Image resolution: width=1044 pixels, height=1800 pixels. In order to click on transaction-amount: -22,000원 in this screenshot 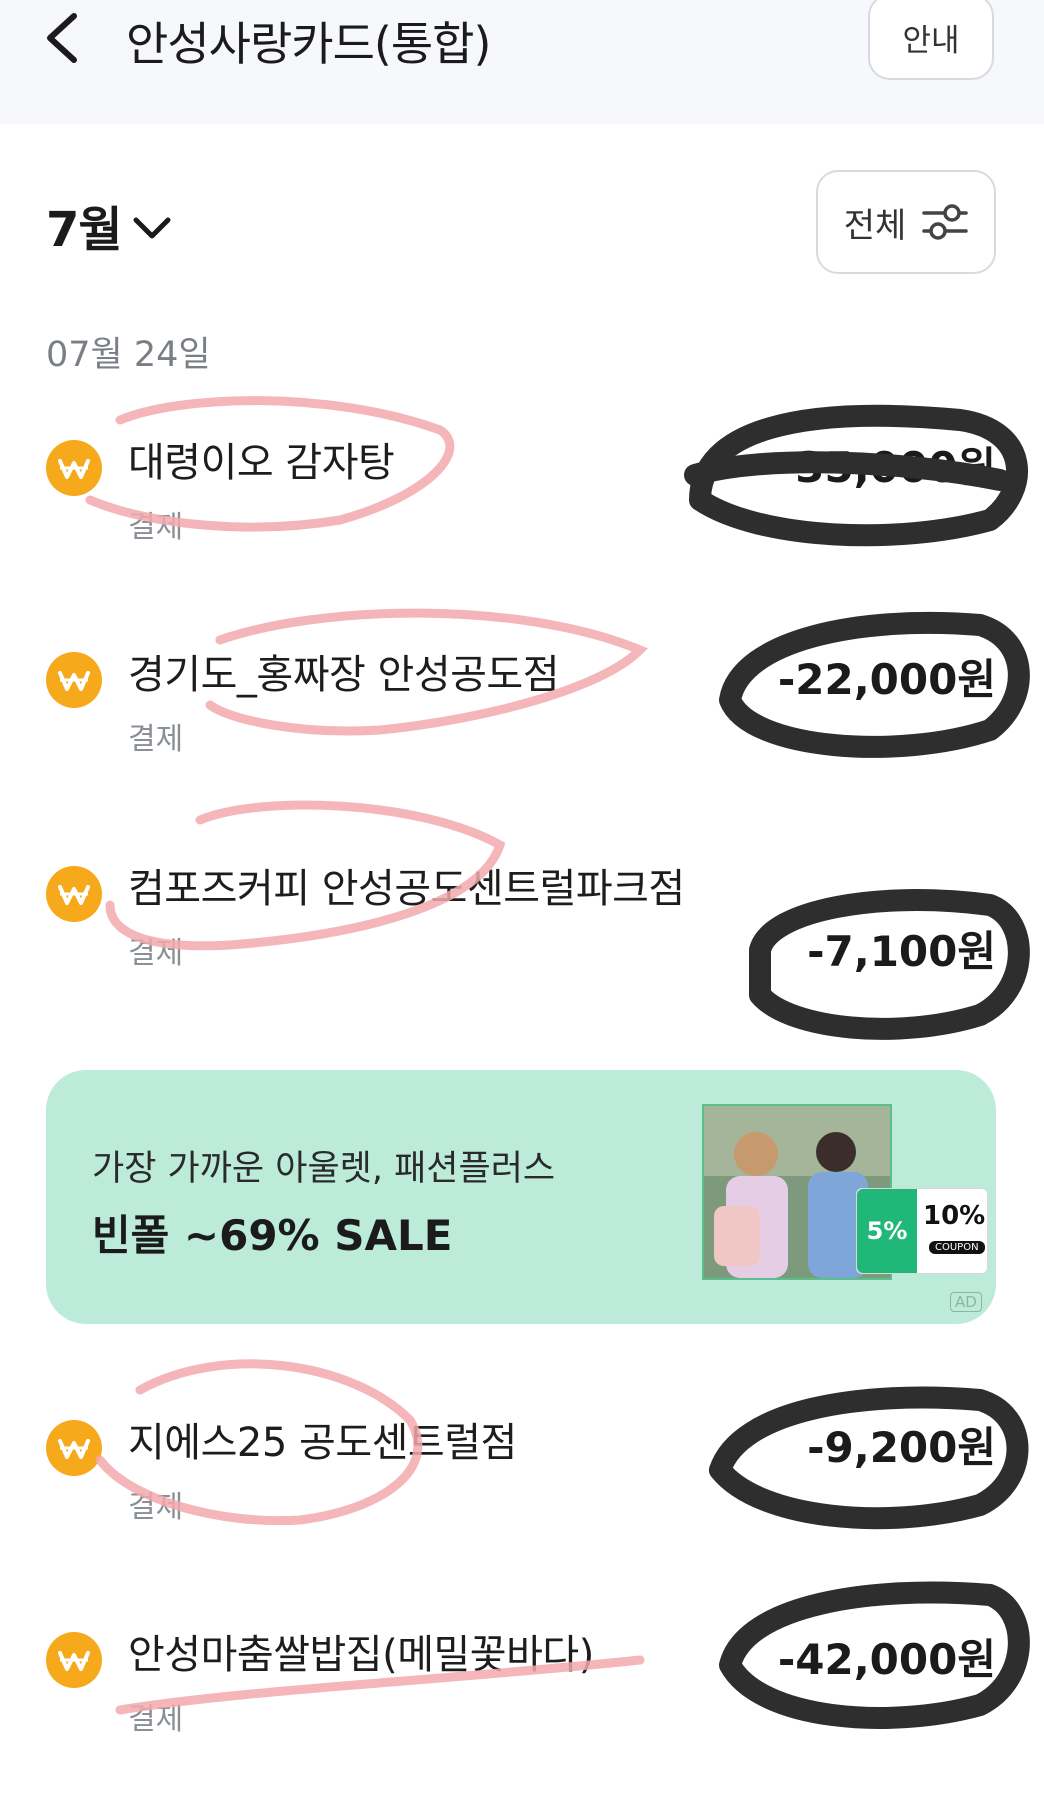, I will do `click(886, 679)`.